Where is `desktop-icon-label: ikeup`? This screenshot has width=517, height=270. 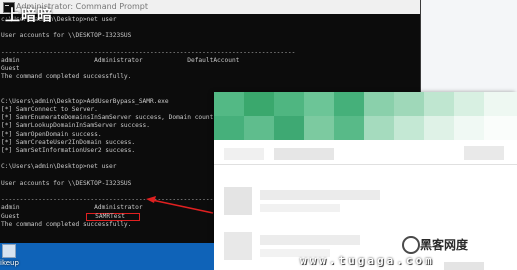 desktop-icon-label: ikeup is located at coordinates (9, 263).